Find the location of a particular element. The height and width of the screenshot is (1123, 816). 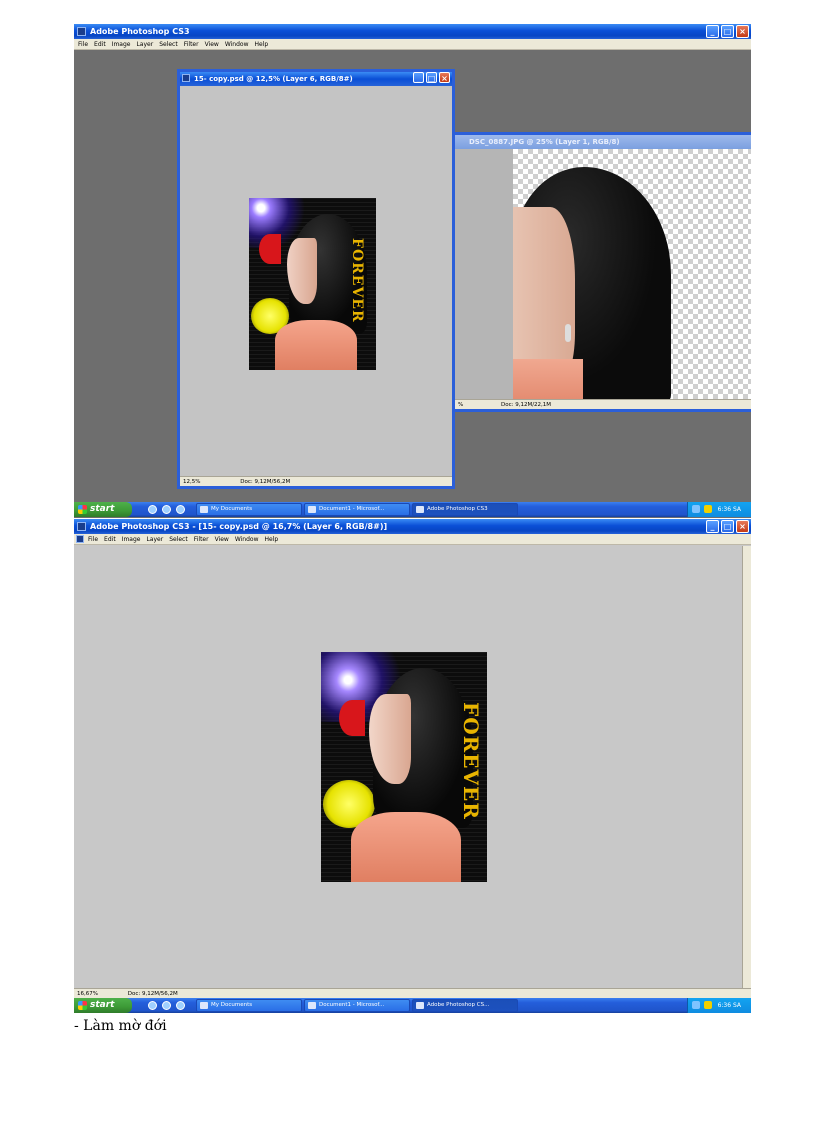

vertical-scrollbar is located at coordinates (746, 767).